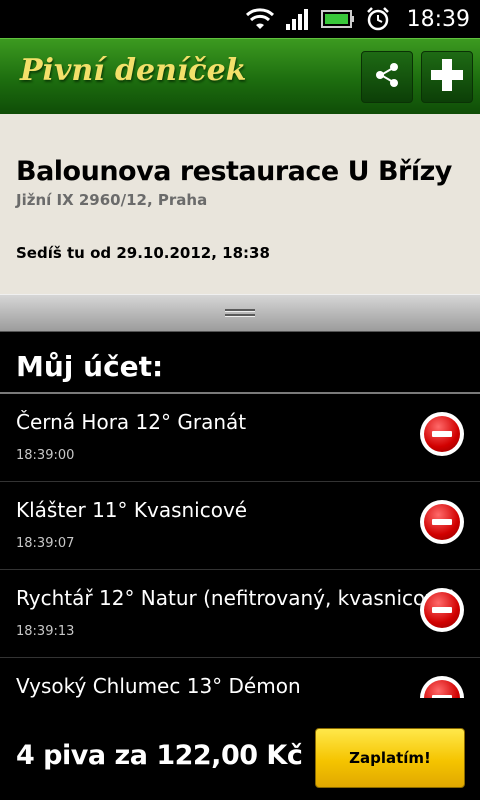  Describe the element at coordinates (240, 526) in the screenshot. I see `list-item: Klášter 11° Kvasnicové 18:39:07` at that location.